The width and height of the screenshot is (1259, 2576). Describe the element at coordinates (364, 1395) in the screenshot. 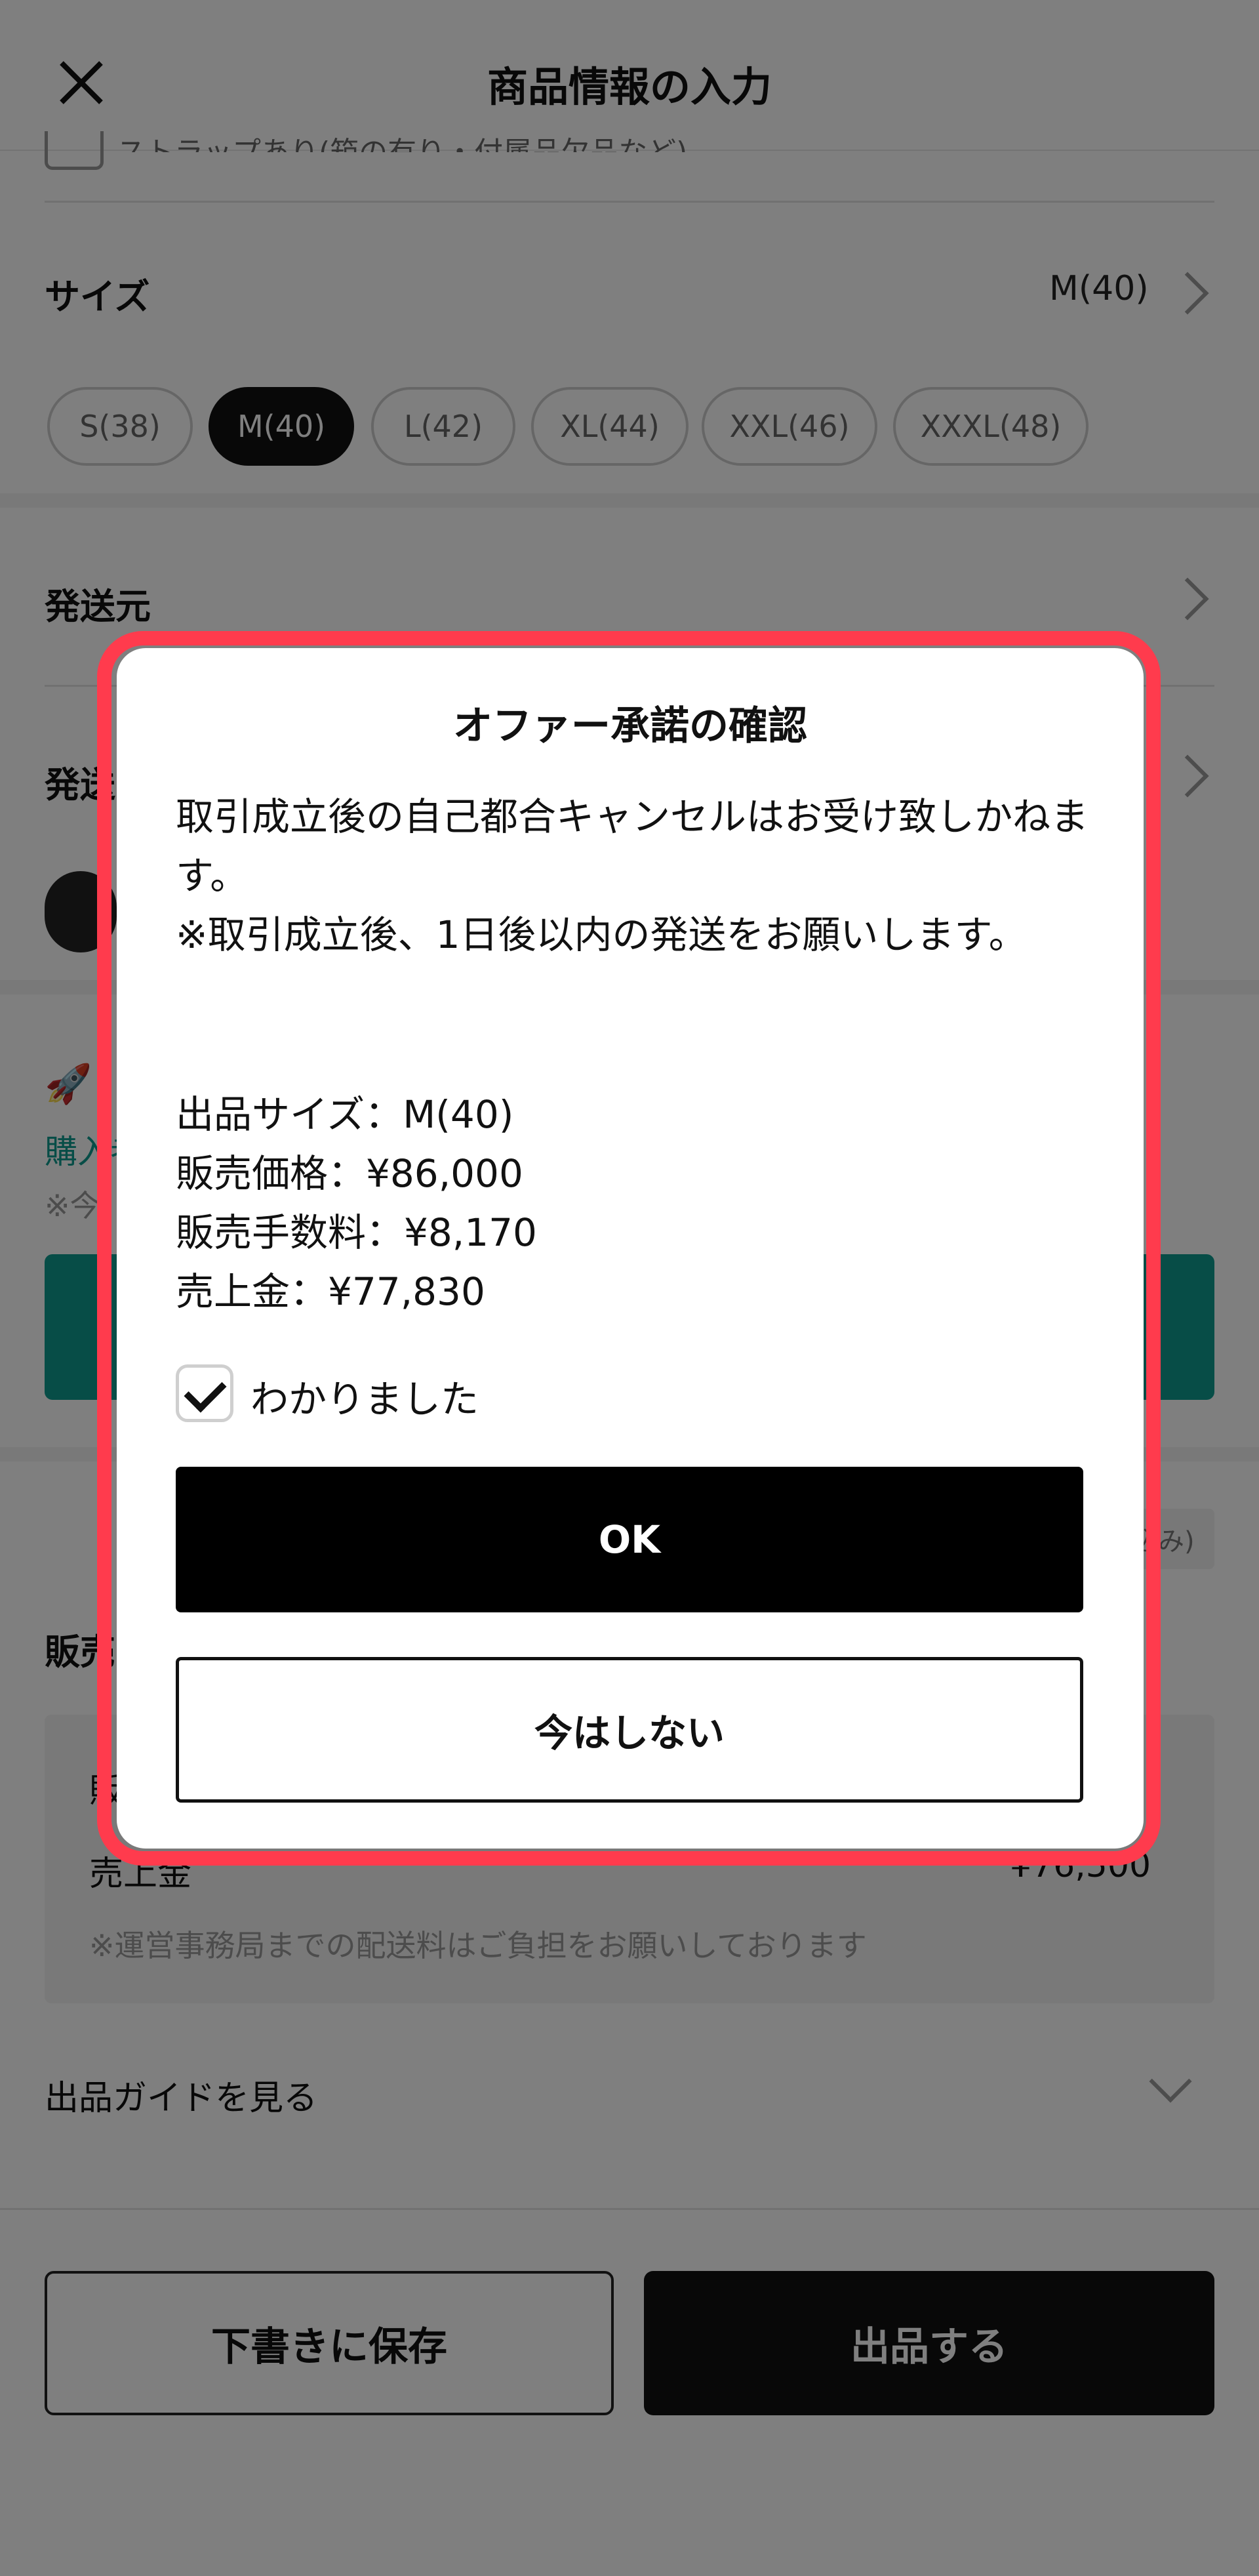

I see `acknowledge-label: わかりました` at that location.